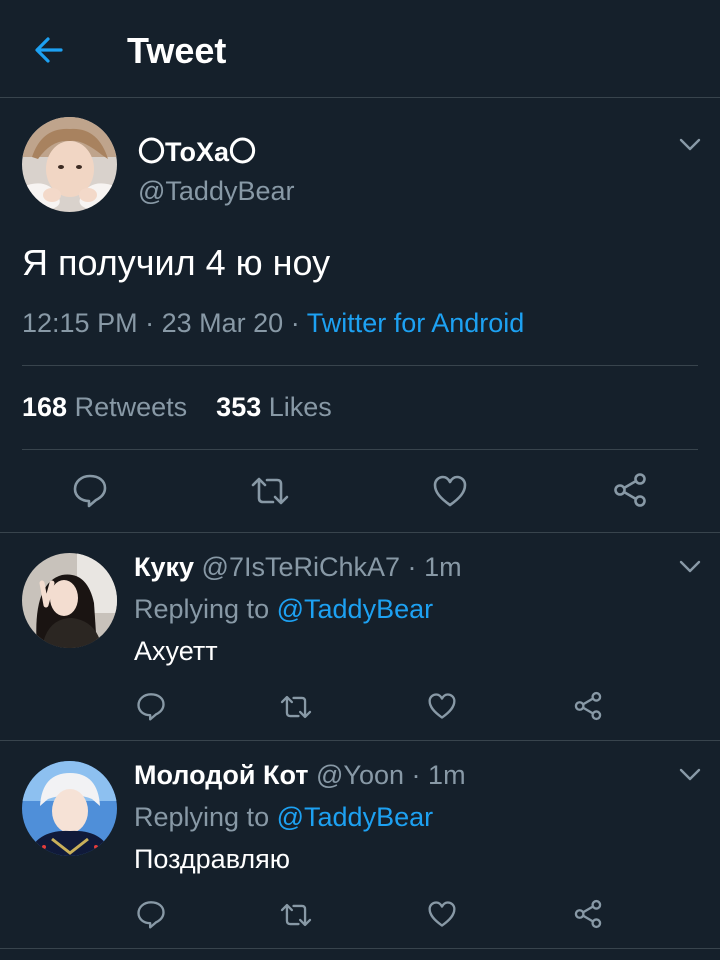 This screenshot has width=720, height=960. What do you see at coordinates (44, 407) in the screenshot?
I see `retweets-count: 168` at bounding box center [44, 407].